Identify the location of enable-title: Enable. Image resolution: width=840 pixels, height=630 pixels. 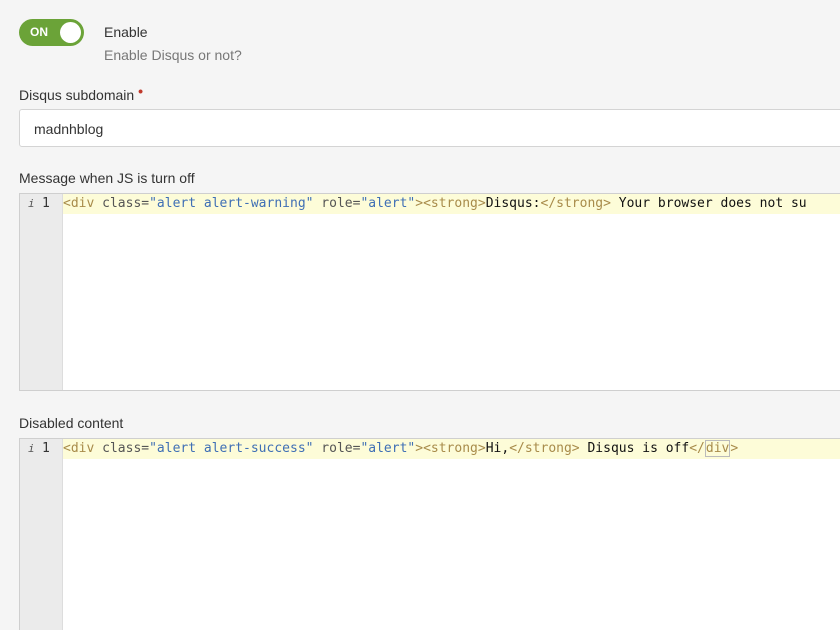
(126, 32).